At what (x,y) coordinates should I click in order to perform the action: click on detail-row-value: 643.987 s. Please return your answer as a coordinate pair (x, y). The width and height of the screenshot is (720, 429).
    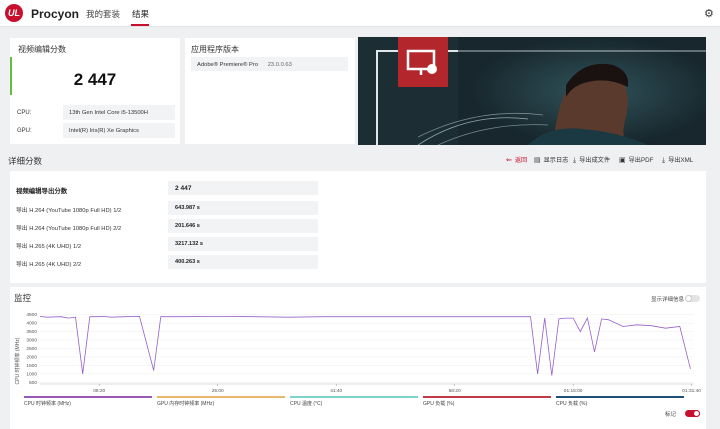
    Looking at the image, I should click on (243, 208).